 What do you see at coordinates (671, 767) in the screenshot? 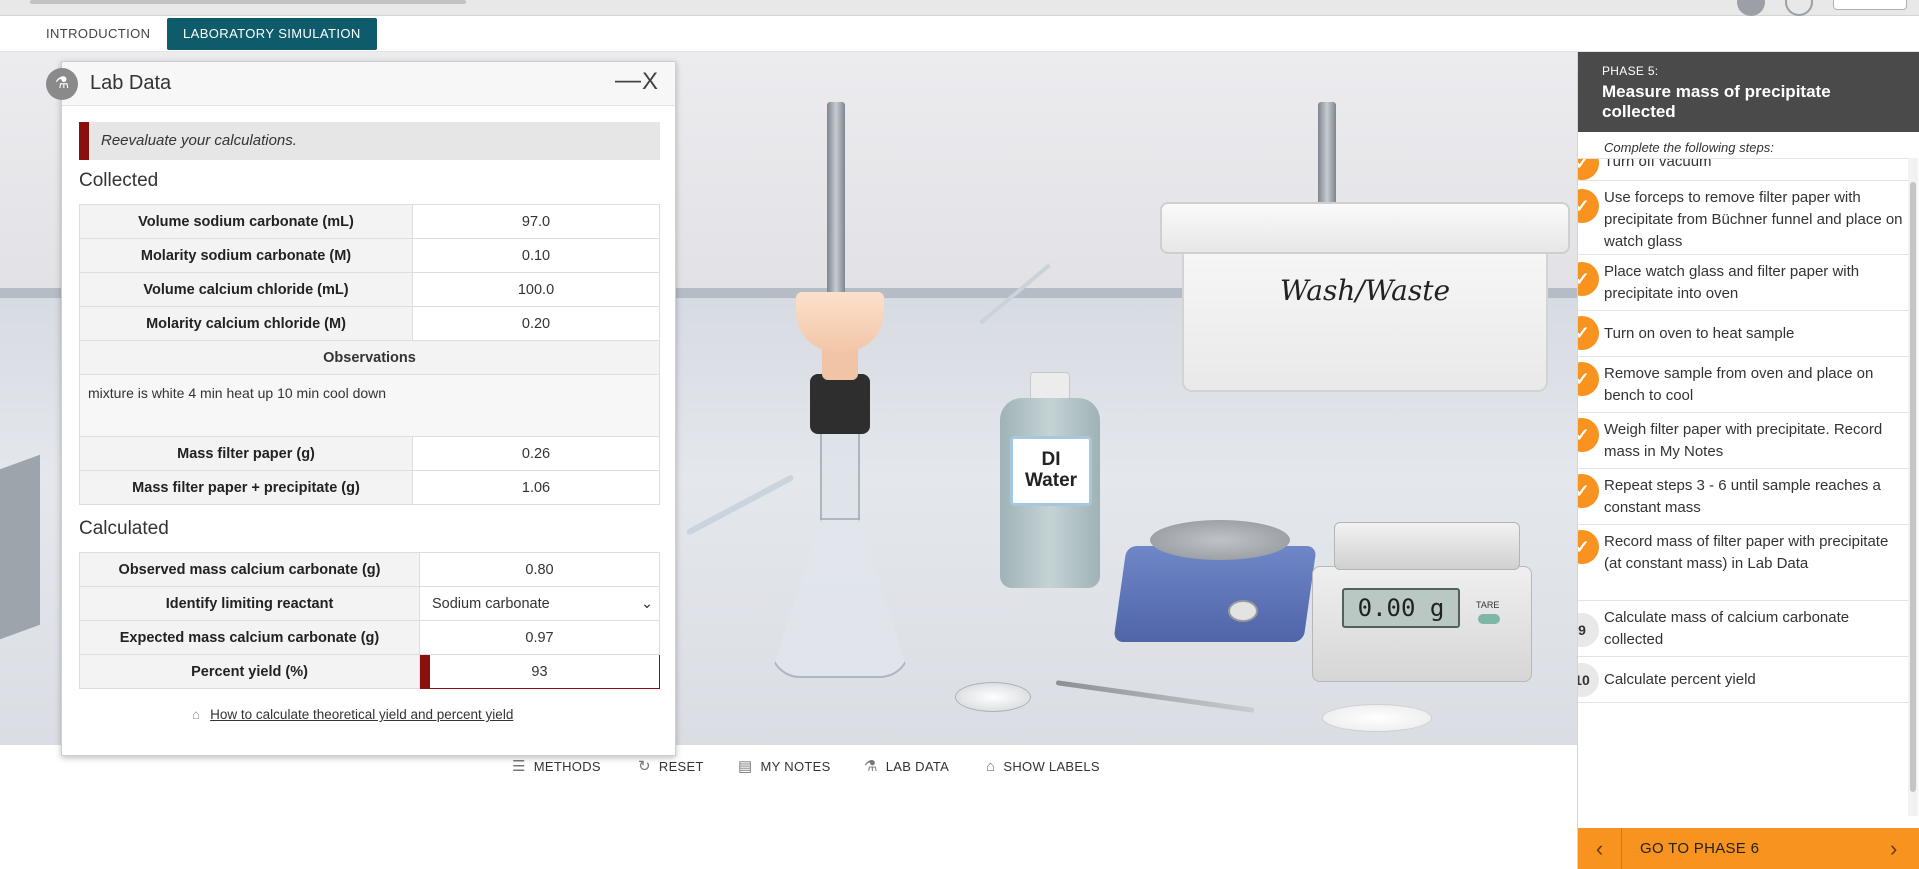
I see `reset-button: ↻ RESET` at bounding box center [671, 767].